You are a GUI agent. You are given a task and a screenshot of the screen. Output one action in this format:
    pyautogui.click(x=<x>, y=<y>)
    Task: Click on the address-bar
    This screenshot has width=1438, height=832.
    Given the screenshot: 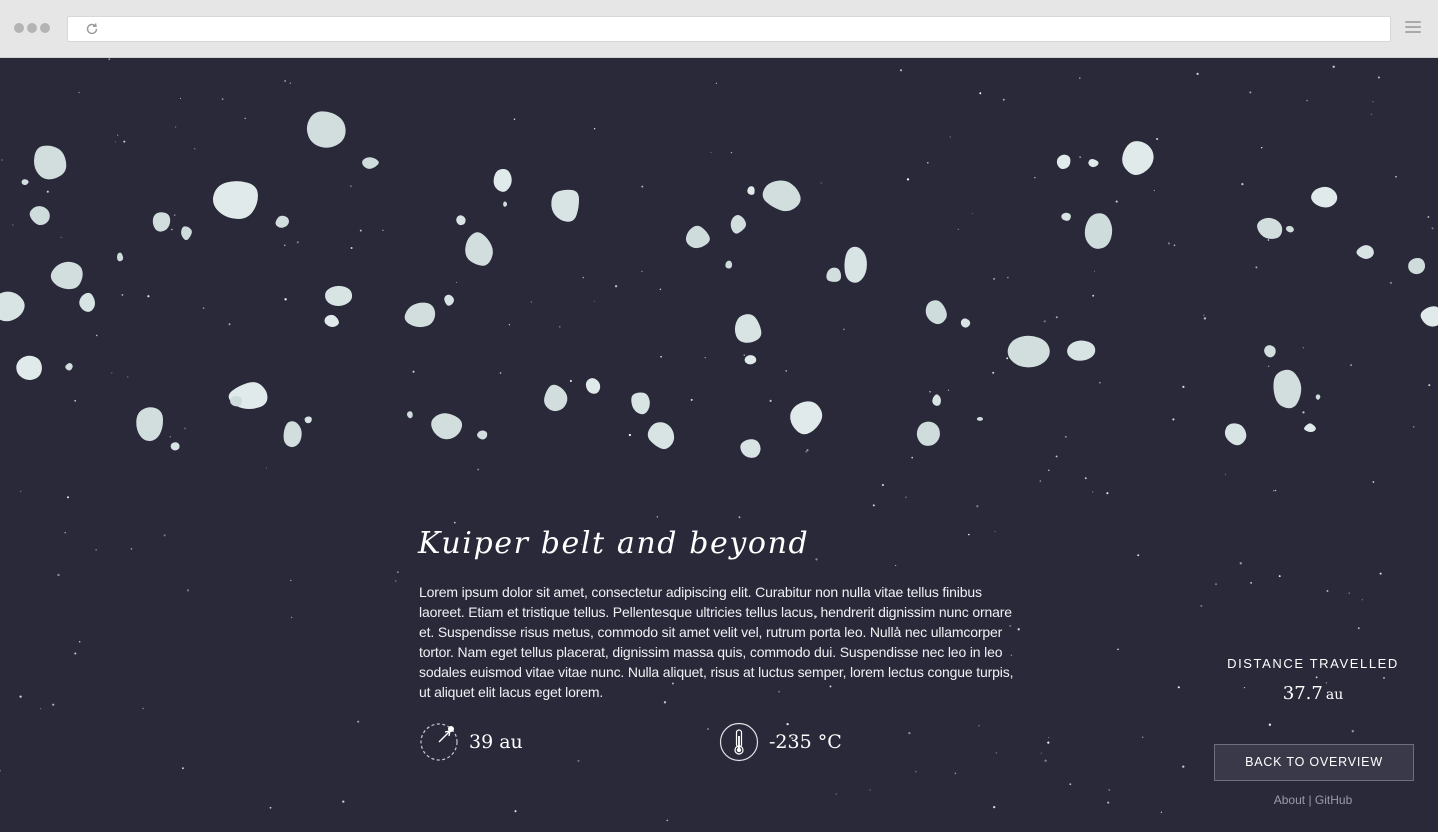 What is the action you would take?
    pyautogui.click(x=729, y=29)
    